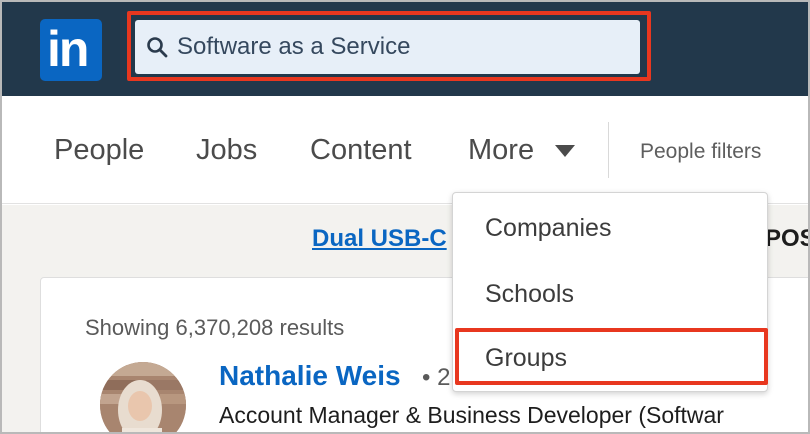 Image resolution: width=810 pixels, height=434 pixels. What do you see at coordinates (226, 150) in the screenshot?
I see `tab-jobs: Jobs` at bounding box center [226, 150].